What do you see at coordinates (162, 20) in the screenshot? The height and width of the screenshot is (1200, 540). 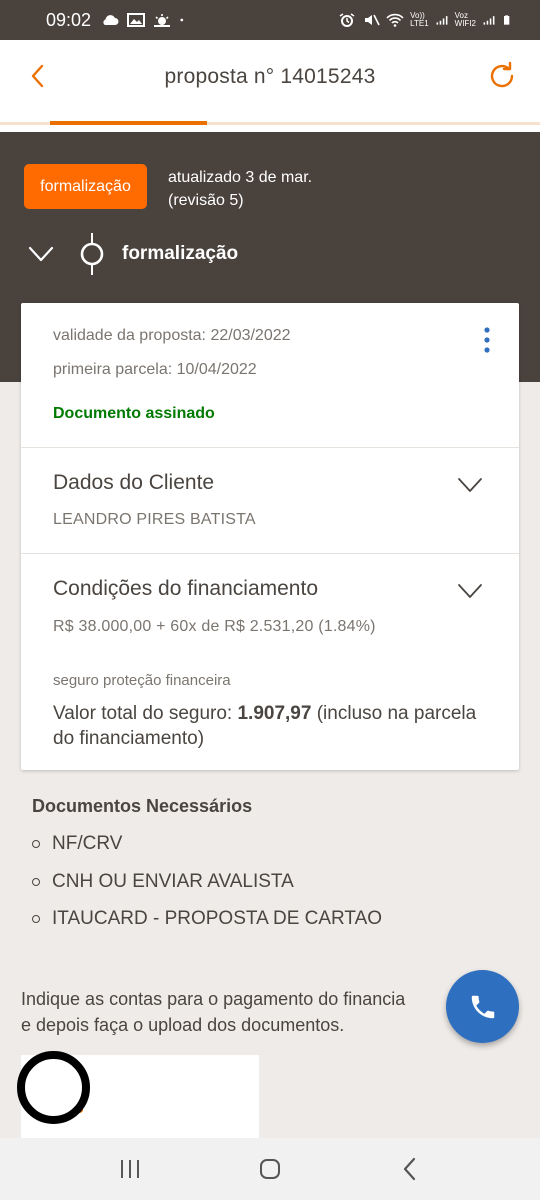 I see `weather-icon` at bounding box center [162, 20].